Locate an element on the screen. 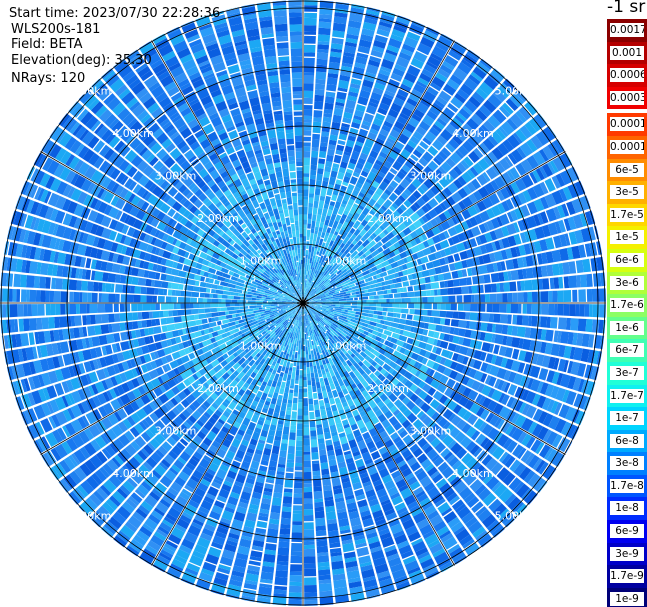  colorbar-tick-label: 1e-7 is located at coordinates (627, 418).